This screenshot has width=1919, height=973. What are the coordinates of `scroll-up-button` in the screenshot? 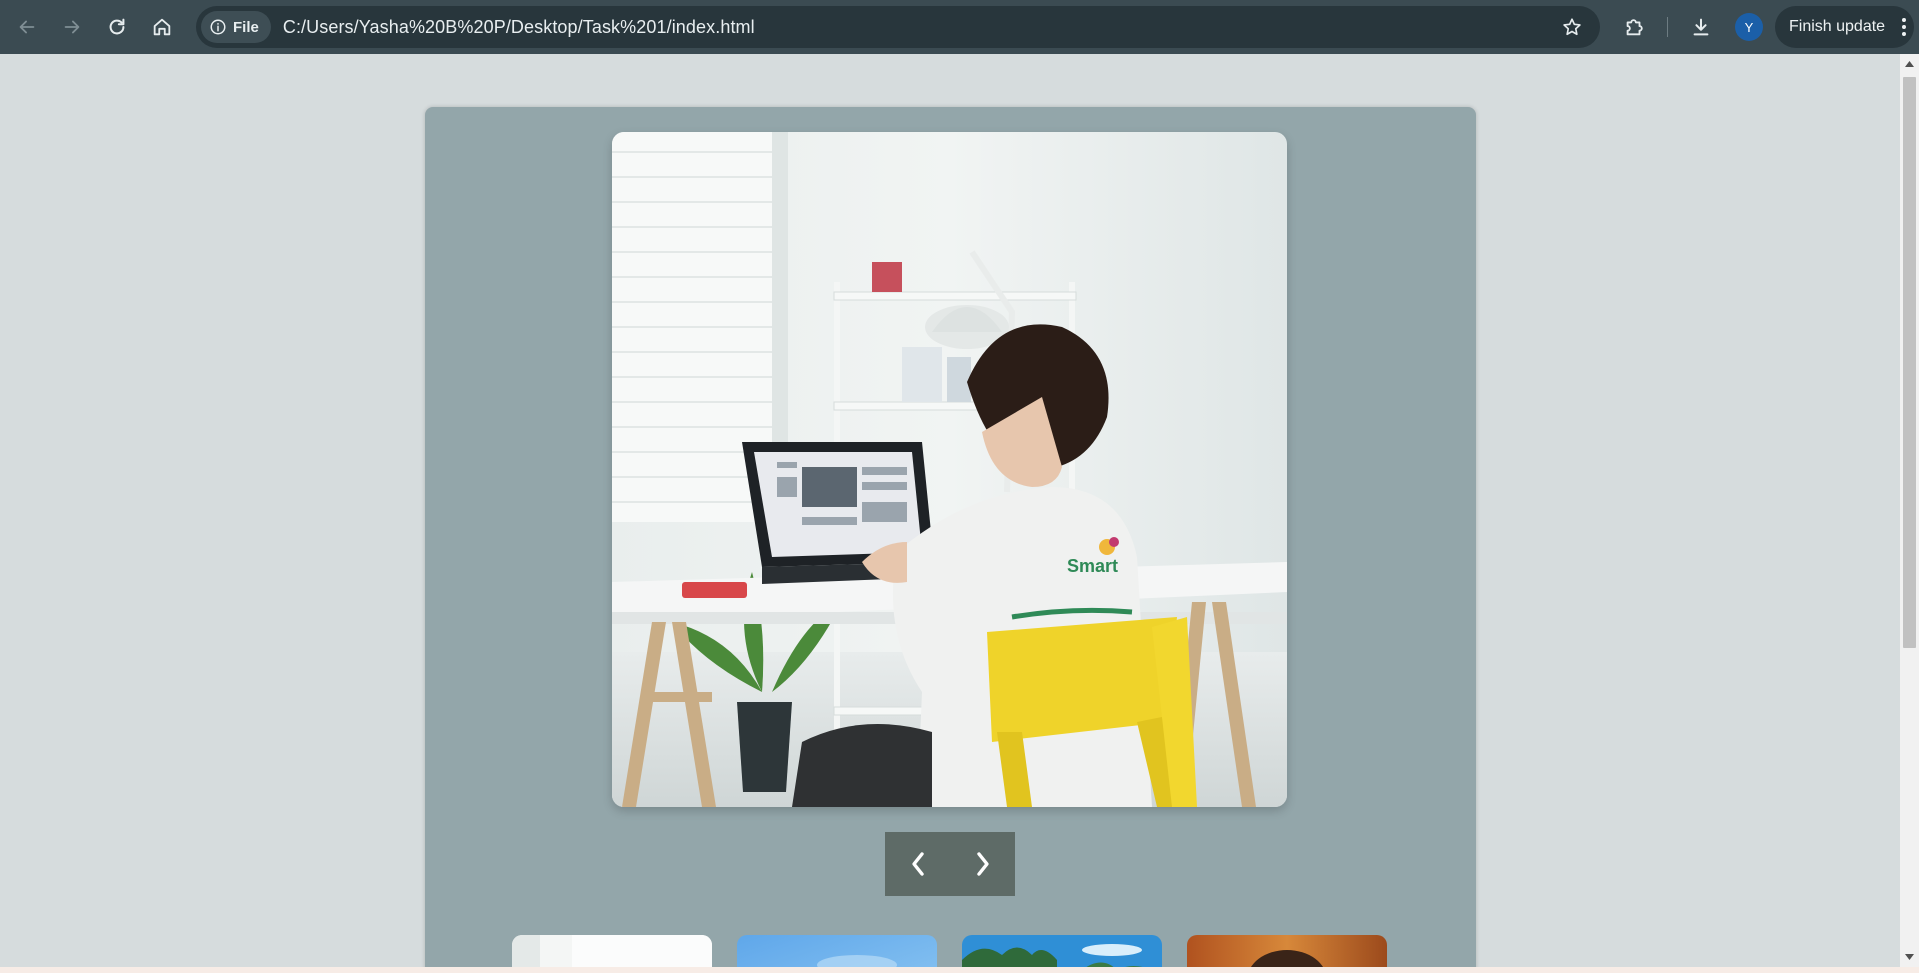 It's located at (1909, 64).